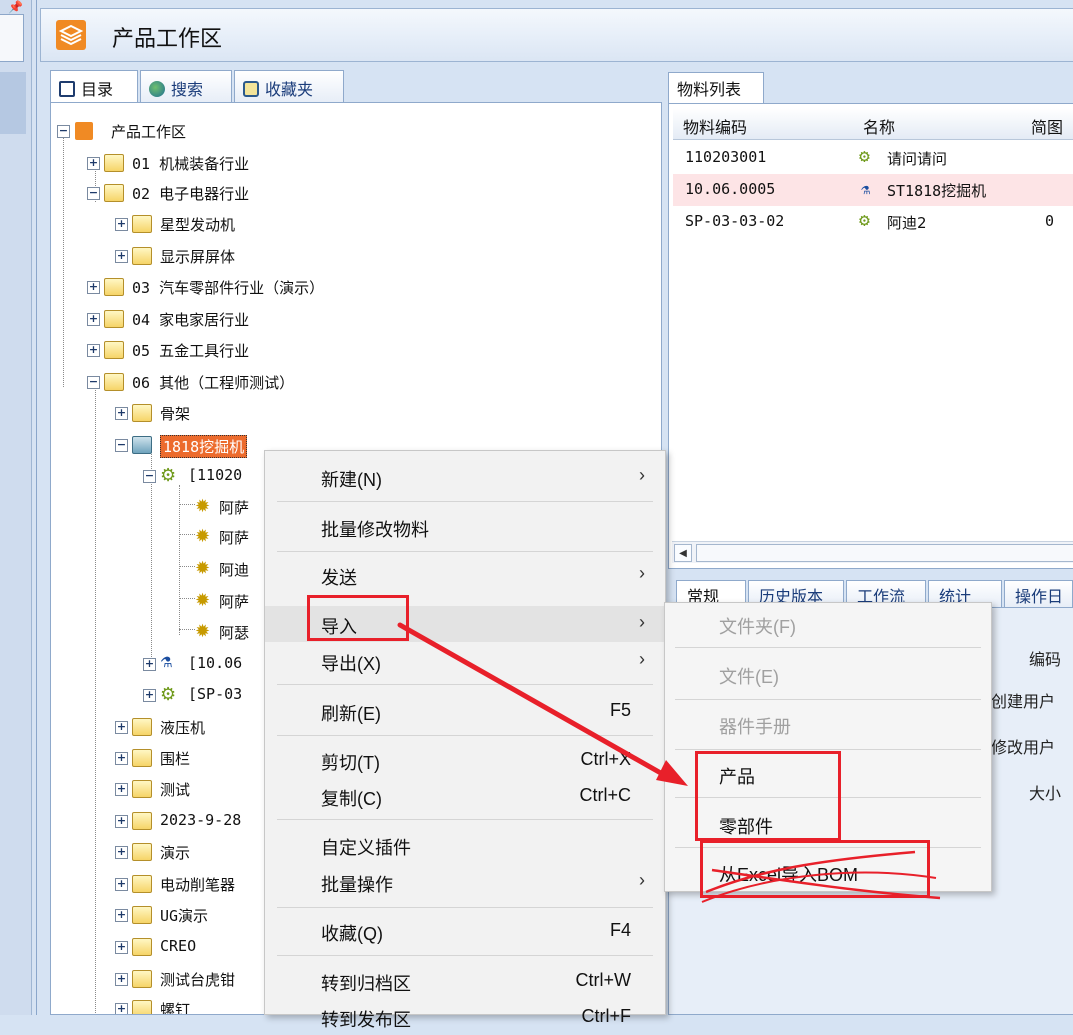  Describe the element at coordinates (672, 773) in the screenshot. I see `annotation-arrow-head` at that location.